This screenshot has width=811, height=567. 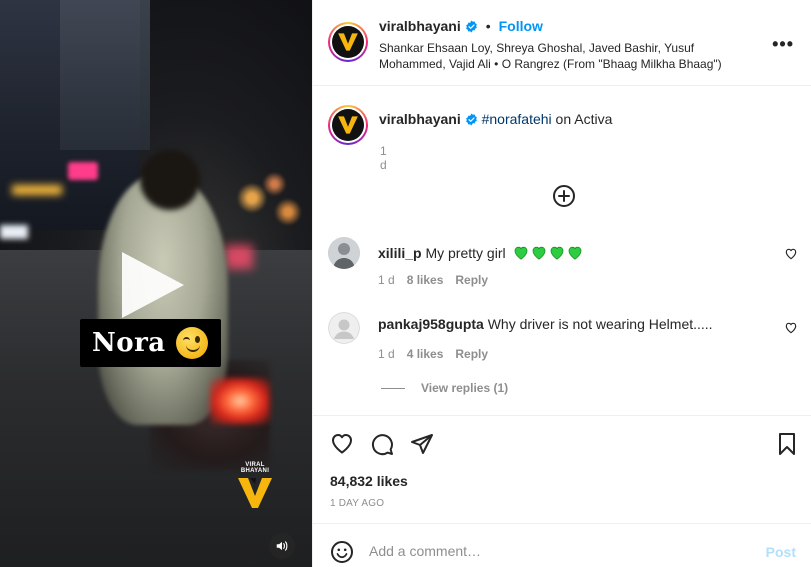 I want to click on comment-bubble-icon, so click(x=382, y=444).